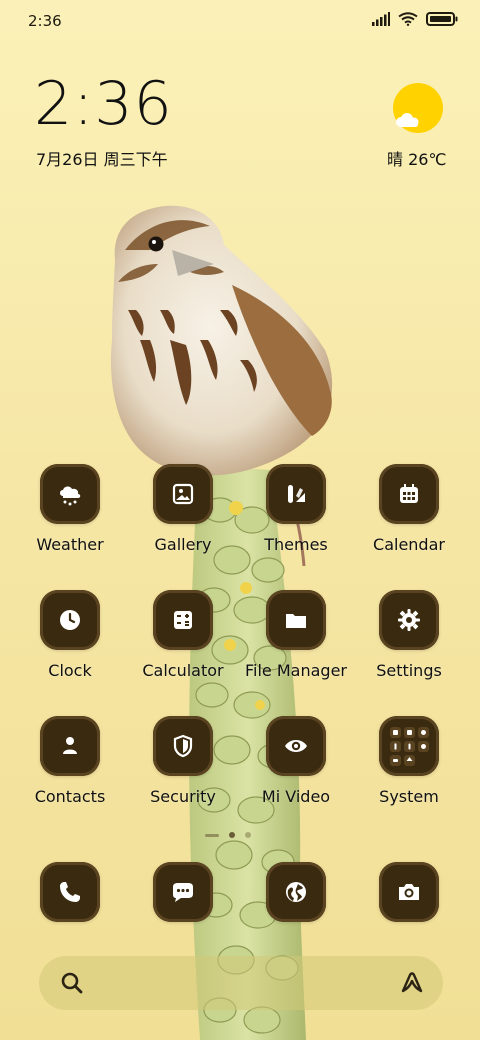 The image size is (480, 1040). Describe the element at coordinates (228, 835) in the screenshot. I see `page-indicator` at that location.